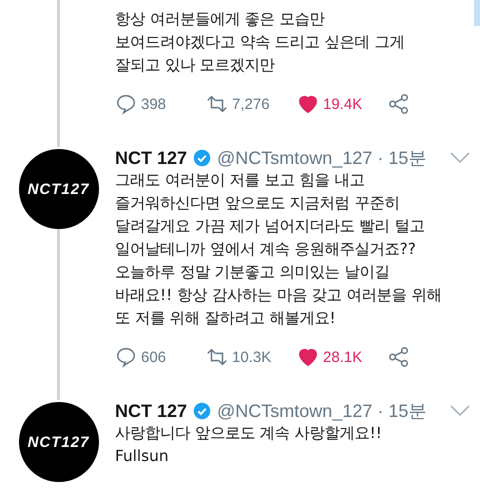 The height and width of the screenshot is (498, 480). What do you see at coordinates (252, 357) in the screenshot?
I see `retweet-count: 10.3K` at bounding box center [252, 357].